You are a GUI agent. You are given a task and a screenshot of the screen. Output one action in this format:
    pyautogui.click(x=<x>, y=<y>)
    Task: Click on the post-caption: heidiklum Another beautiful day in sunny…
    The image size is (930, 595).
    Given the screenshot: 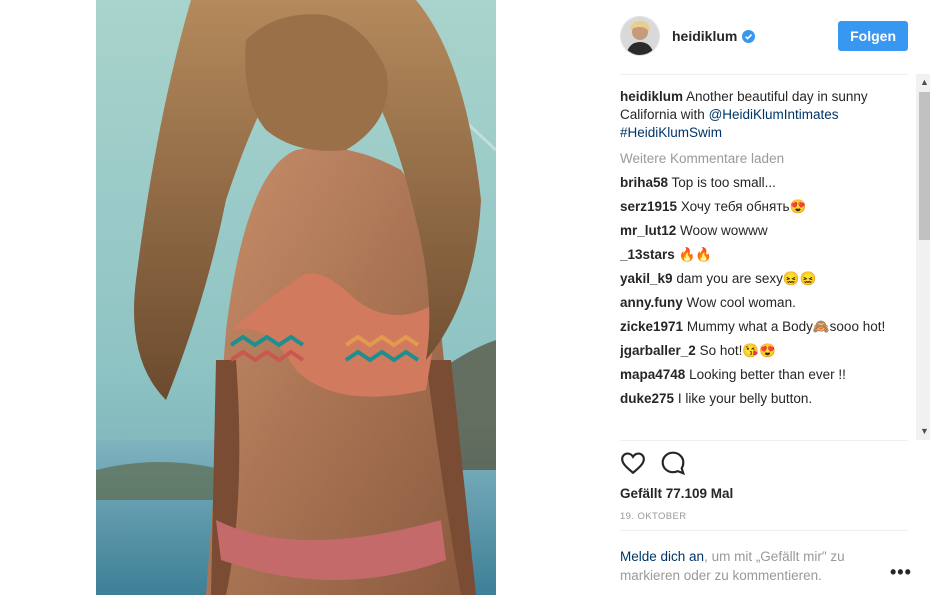 What is the action you would take?
    pyautogui.click(x=763, y=115)
    